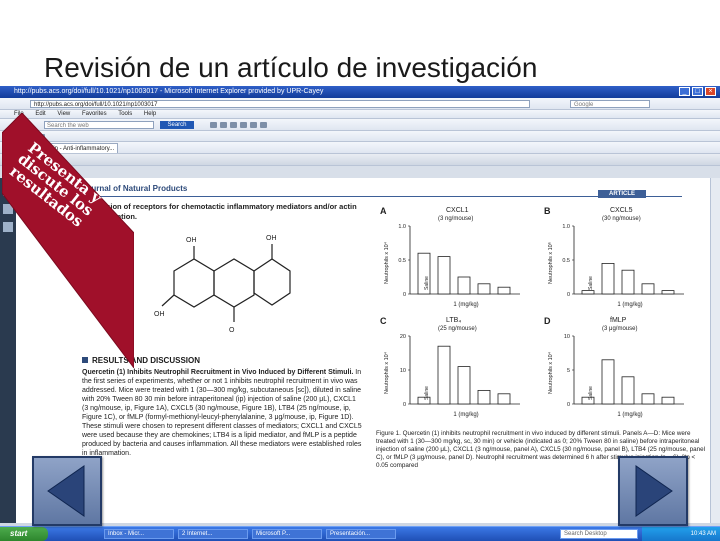 The height and width of the screenshot is (541, 720). I want to click on window-controls: _ □ ×, so click(697, 91).